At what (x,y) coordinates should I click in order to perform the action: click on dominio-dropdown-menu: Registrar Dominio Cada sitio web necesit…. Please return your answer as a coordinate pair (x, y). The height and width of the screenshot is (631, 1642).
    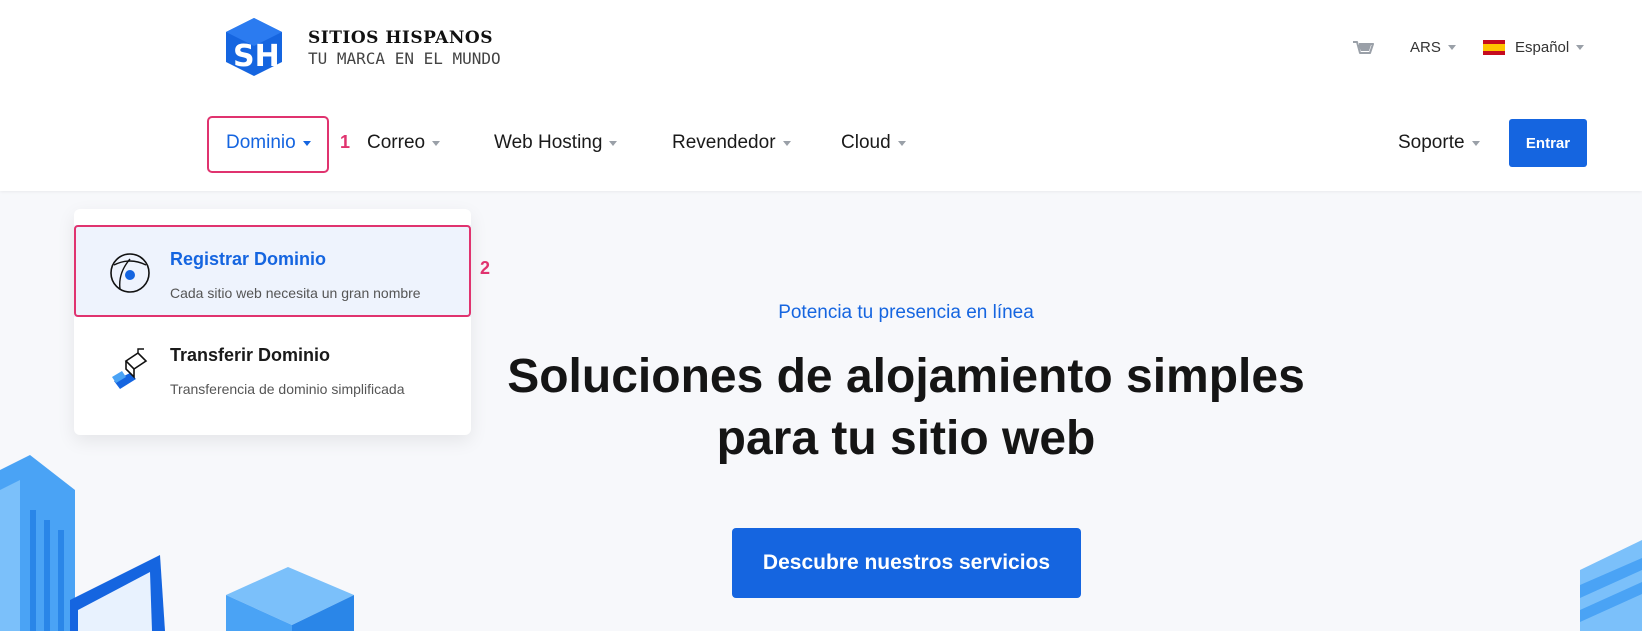
    Looking at the image, I should click on (272, 322).